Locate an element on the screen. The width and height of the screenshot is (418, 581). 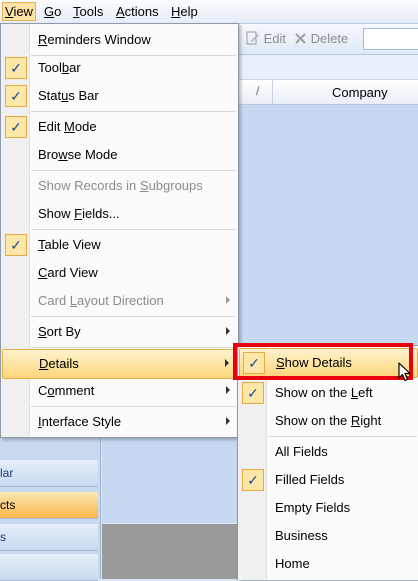
menu-item-label: Interface Style is located at coordinates (80, 421).